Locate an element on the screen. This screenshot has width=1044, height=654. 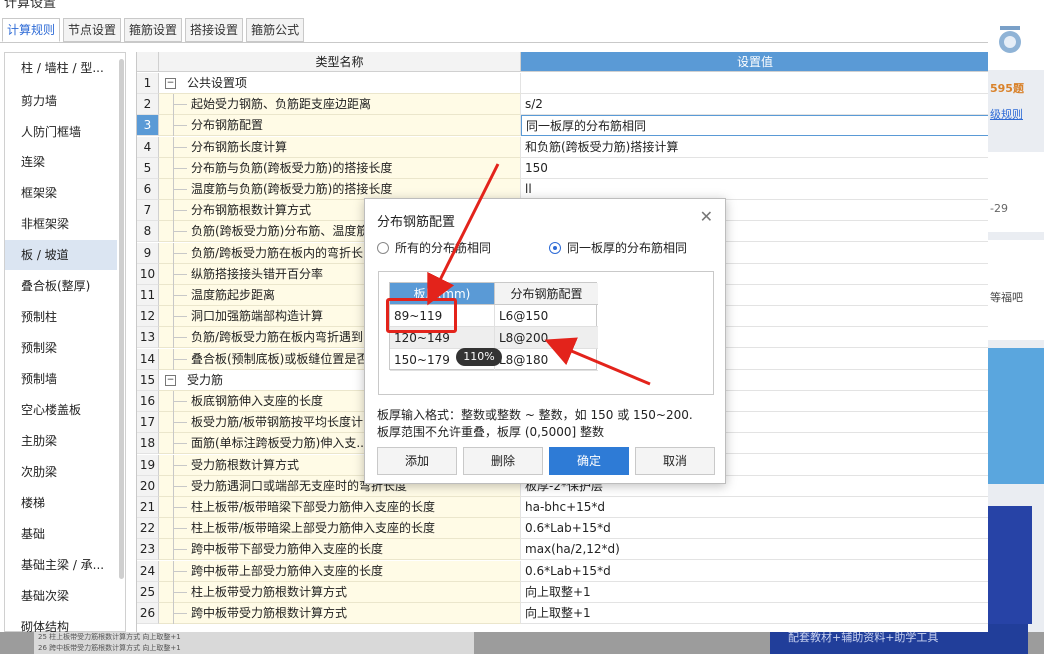
setting-value: 和负筋(跨板受力筋)搭接计算 is located at coordinates (754, 147).